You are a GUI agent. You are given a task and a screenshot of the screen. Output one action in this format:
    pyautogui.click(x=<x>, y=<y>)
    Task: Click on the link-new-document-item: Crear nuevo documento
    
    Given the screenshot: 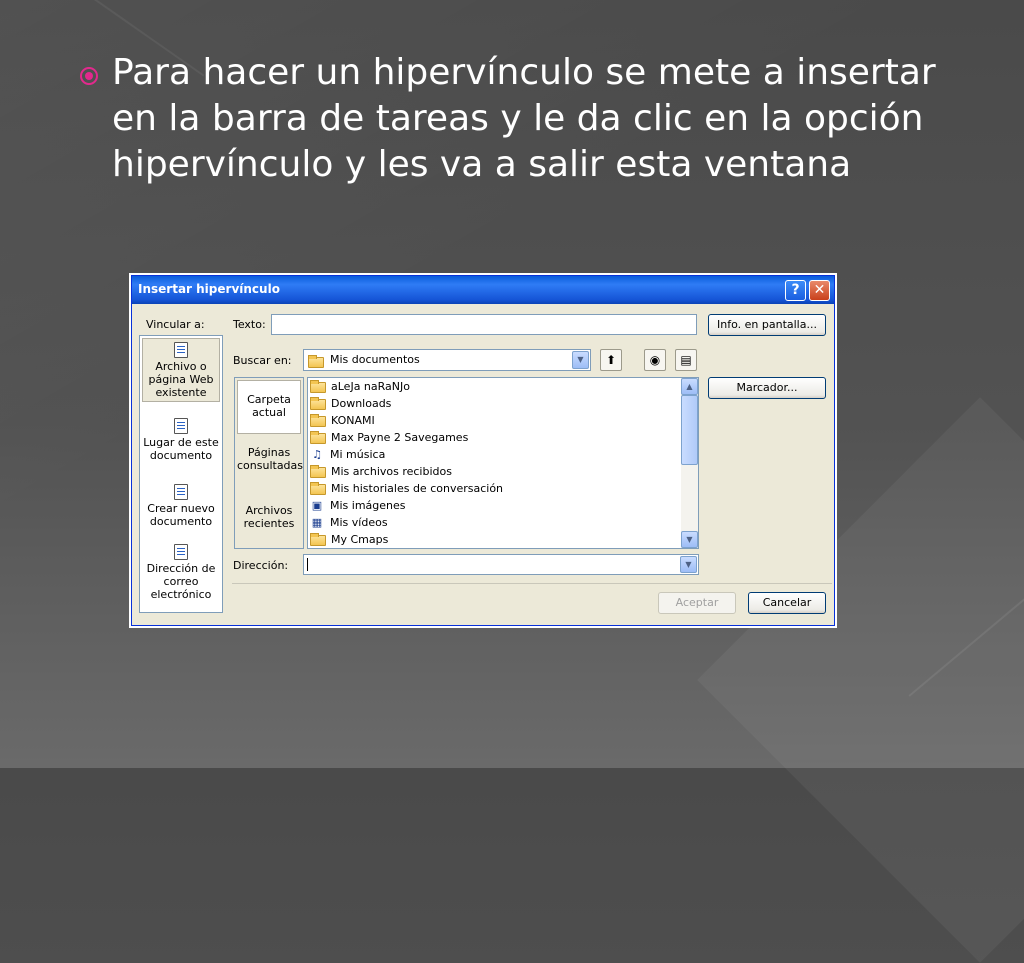 What is the action you would take?
    pyautogui.click(x=181, y=509)
    